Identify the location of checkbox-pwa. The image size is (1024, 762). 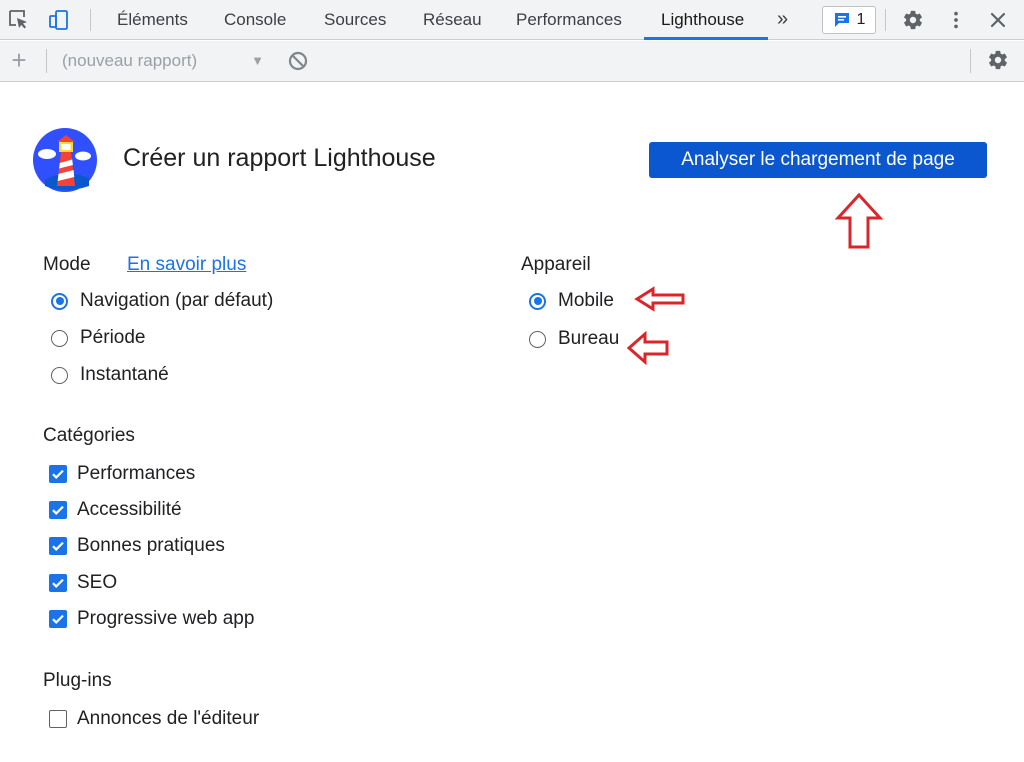
(58, 619).